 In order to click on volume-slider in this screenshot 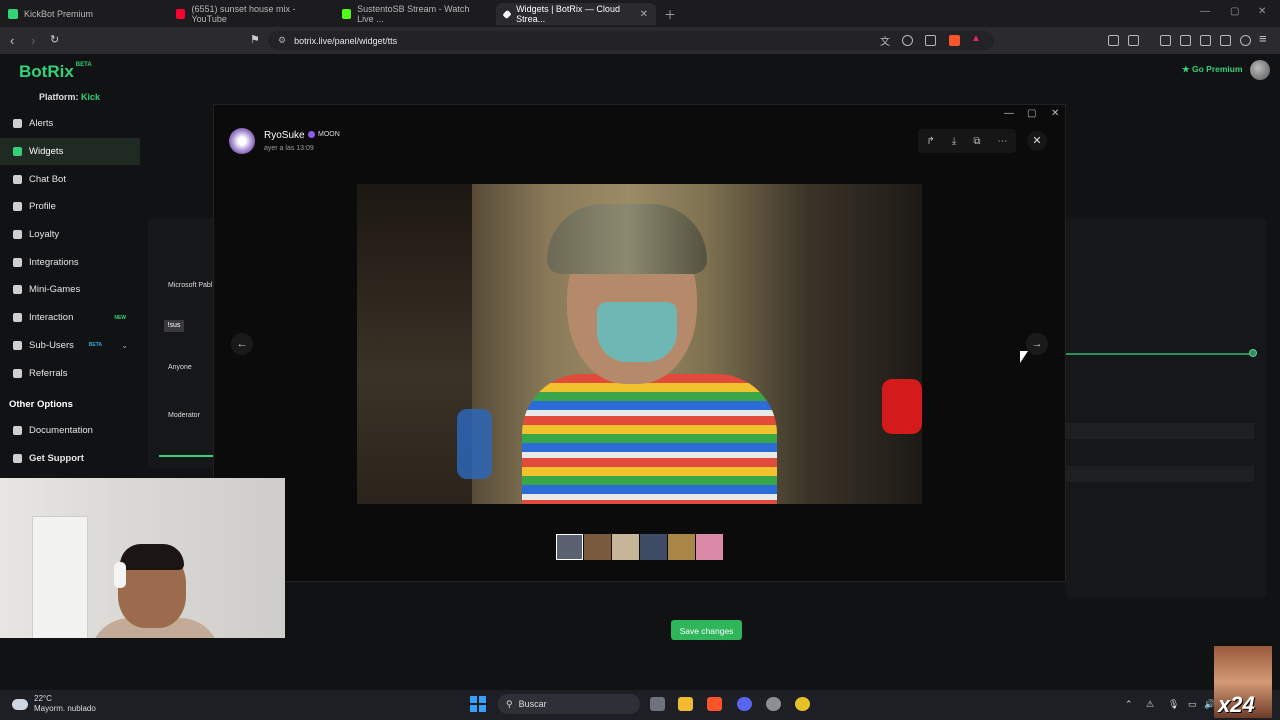, I will do `click(1160, 354)`.